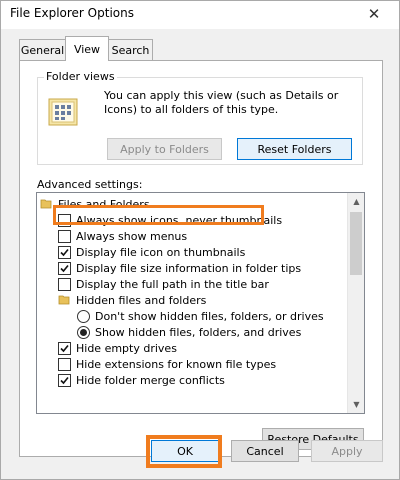  What do you see at coordinates (220, 332) in the screenshot?
I see `setting-show-hidden: Show hidden files, folders, and drives` at bounding box center [220, 332].